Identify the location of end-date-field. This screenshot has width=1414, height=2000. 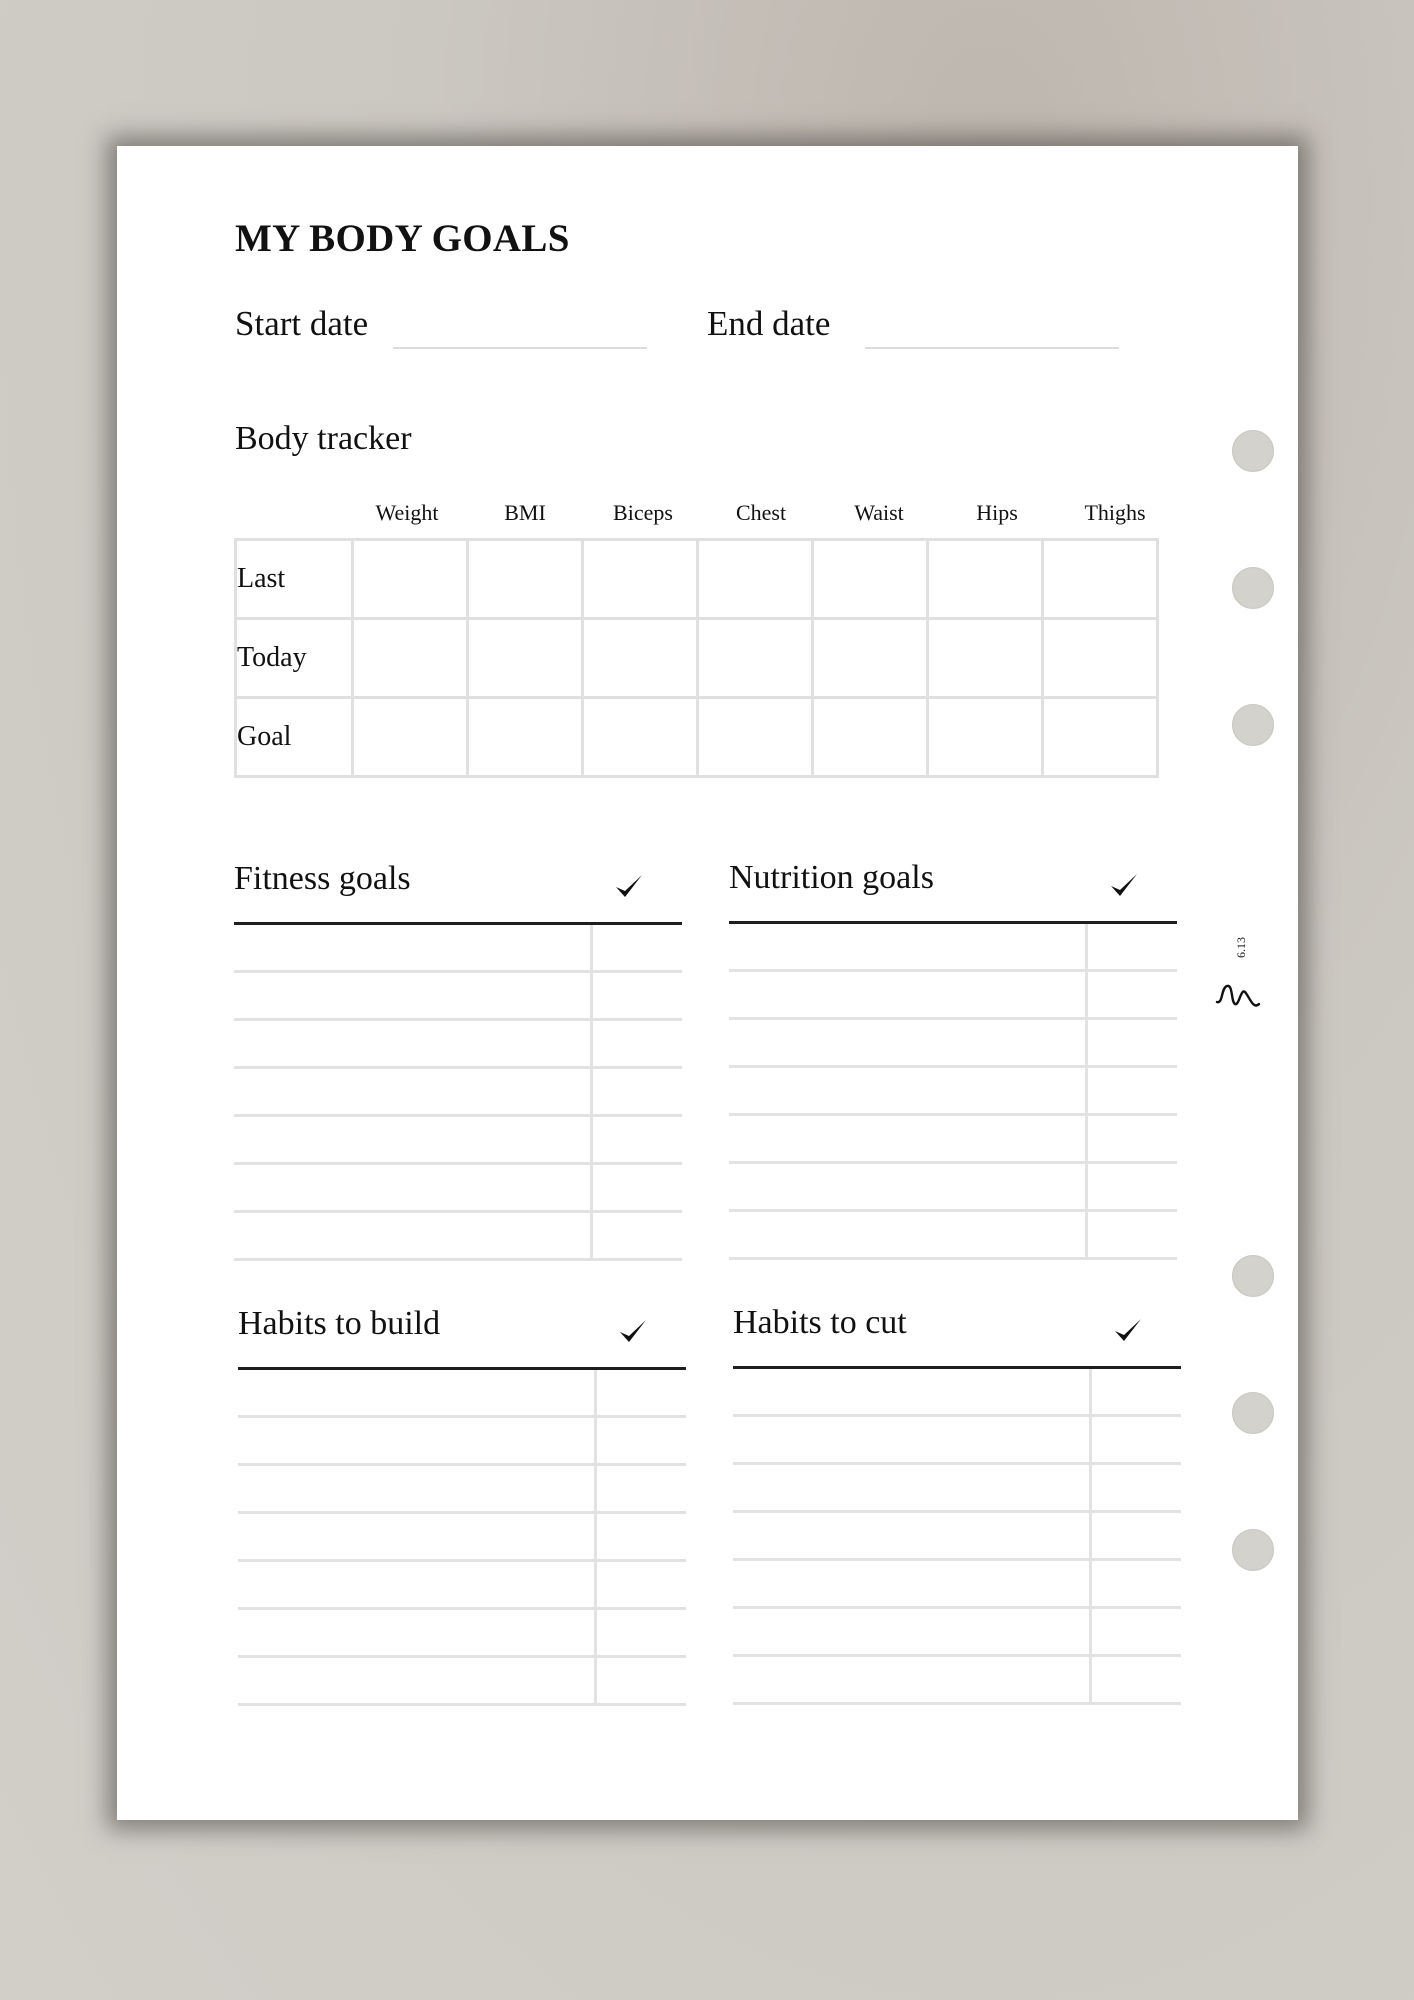
(992, 348).